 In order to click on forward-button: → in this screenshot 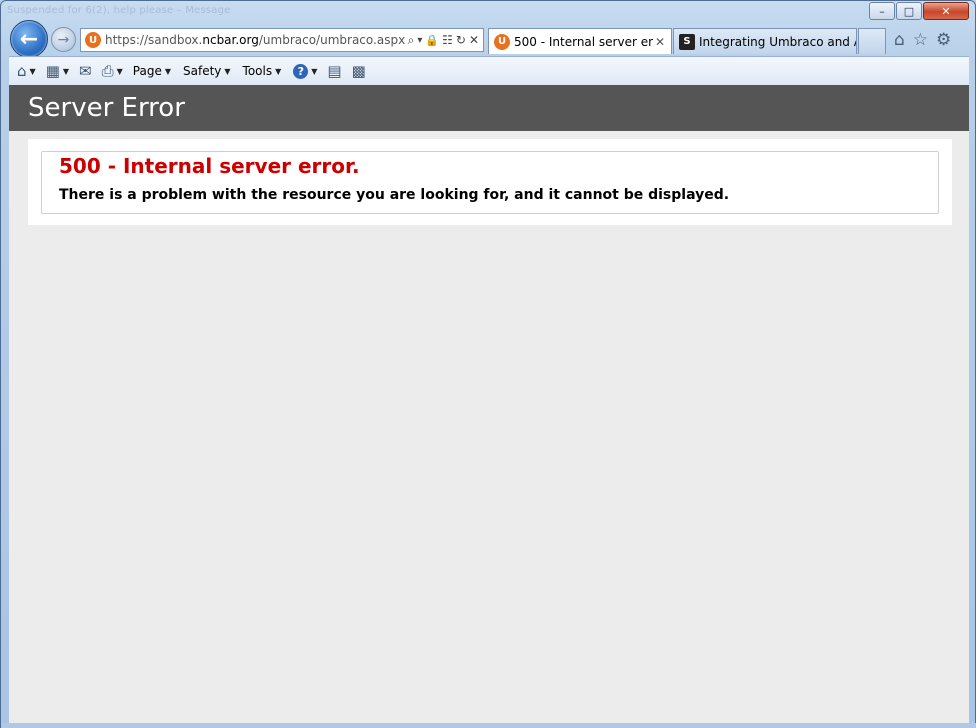, I will do `click(63, 39)`.